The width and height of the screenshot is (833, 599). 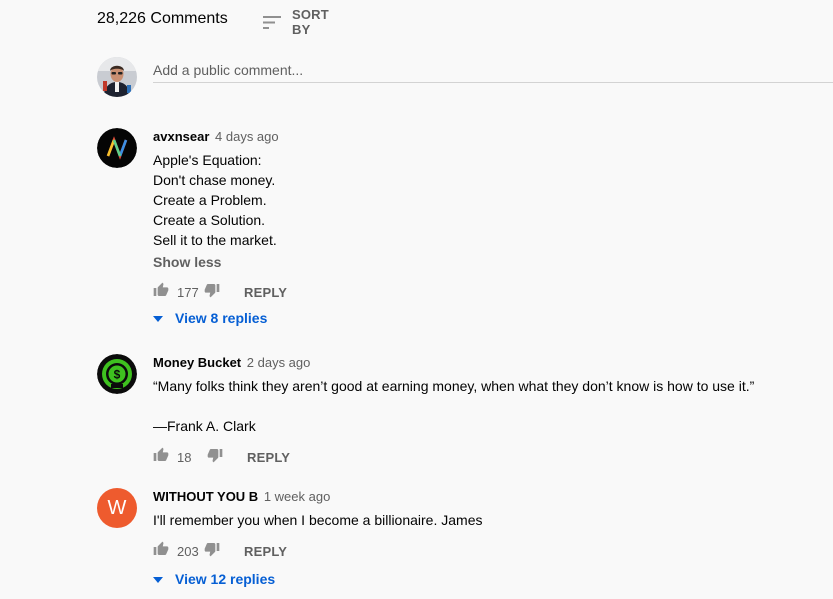 What do you see at coordinates (215, 240) in the screenshot?
I see `comment-line: Sell it to the market.` at bounding box center [215, 240].